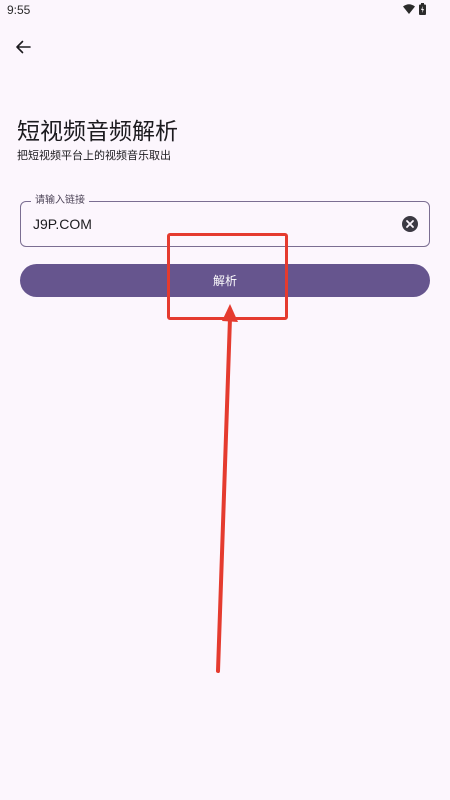 The height and width of the screenshot is (800, 450). I want to click on url-input-value: J9P.COM, so click(62, 224).